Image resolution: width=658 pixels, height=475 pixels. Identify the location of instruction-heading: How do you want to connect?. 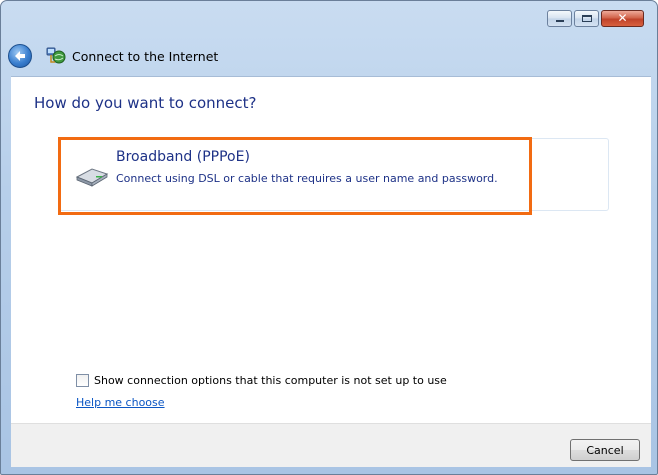
(145, 103).